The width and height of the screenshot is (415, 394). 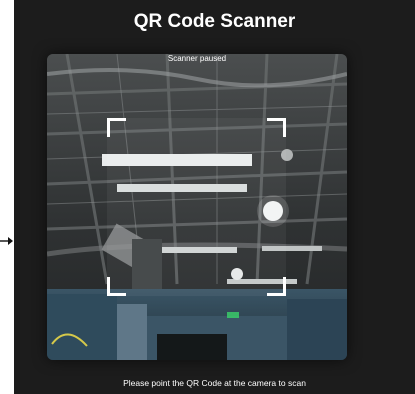 I want to click on scan-corner-top-right, so click(x=276, y=127).